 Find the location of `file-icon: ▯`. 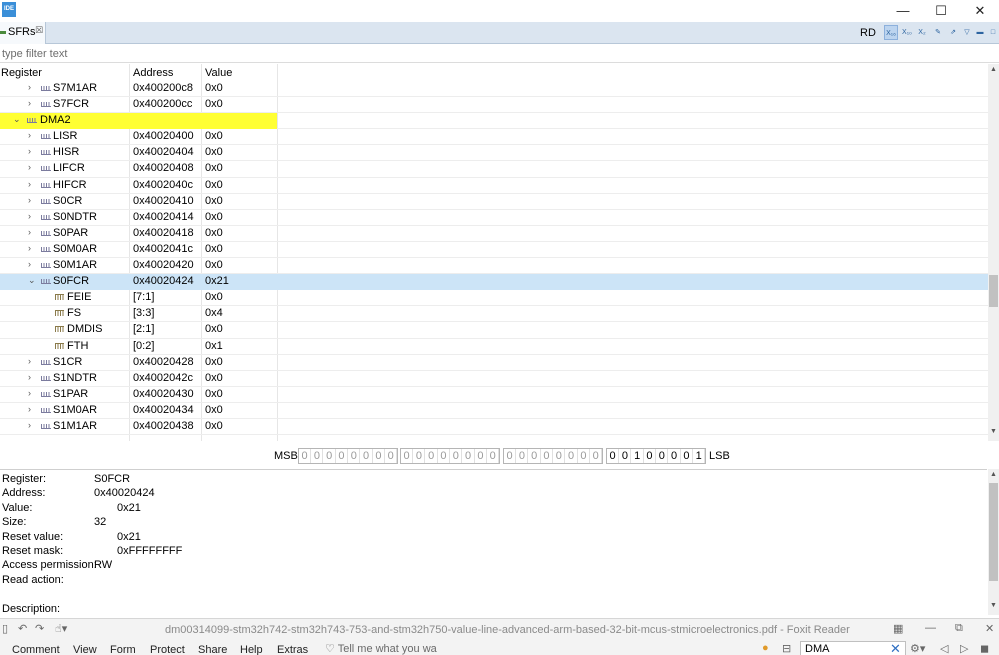

file-icon: ▯ is located at coordinates (5, 628).